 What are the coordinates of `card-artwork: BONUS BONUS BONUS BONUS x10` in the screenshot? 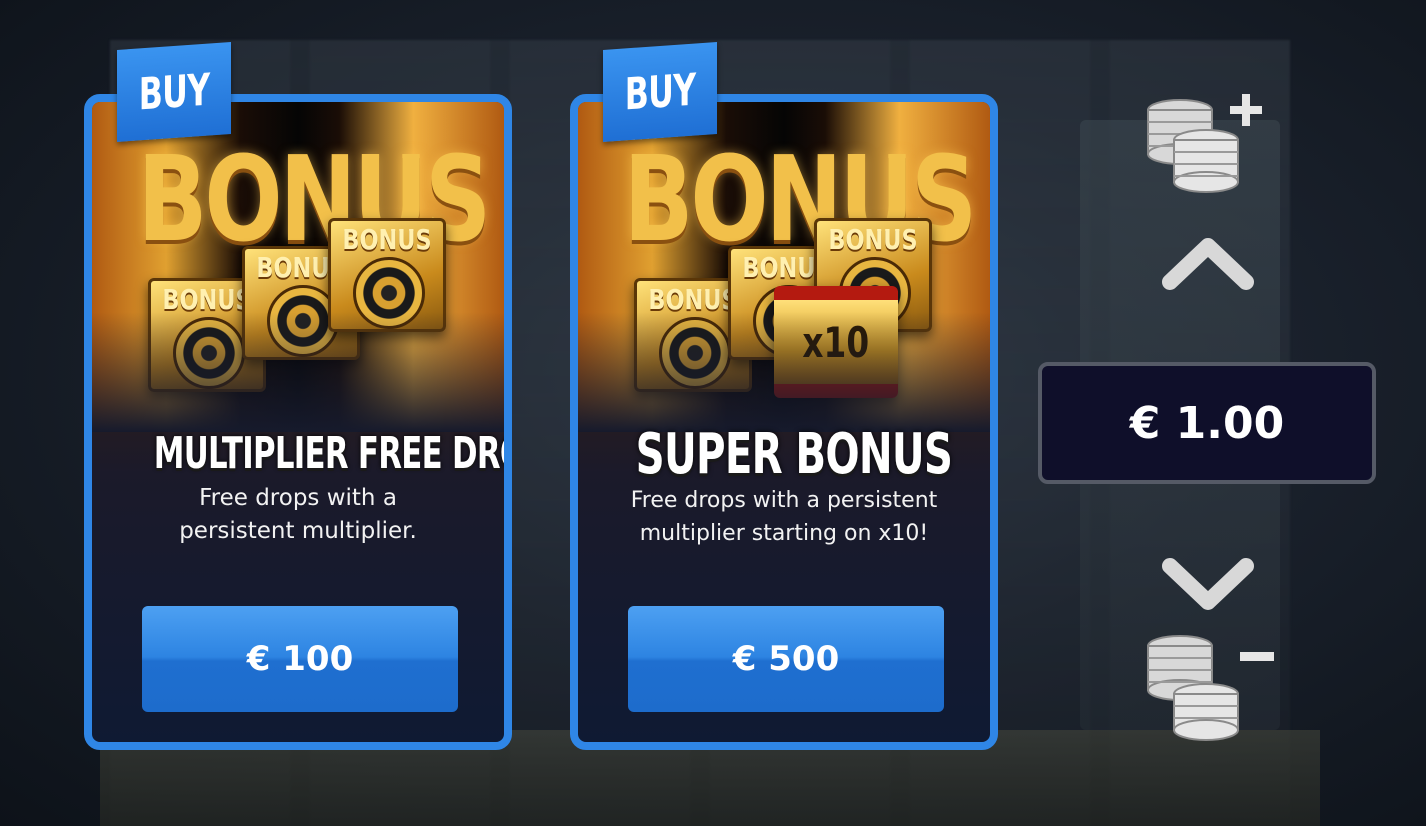 It's located at (784, 267).